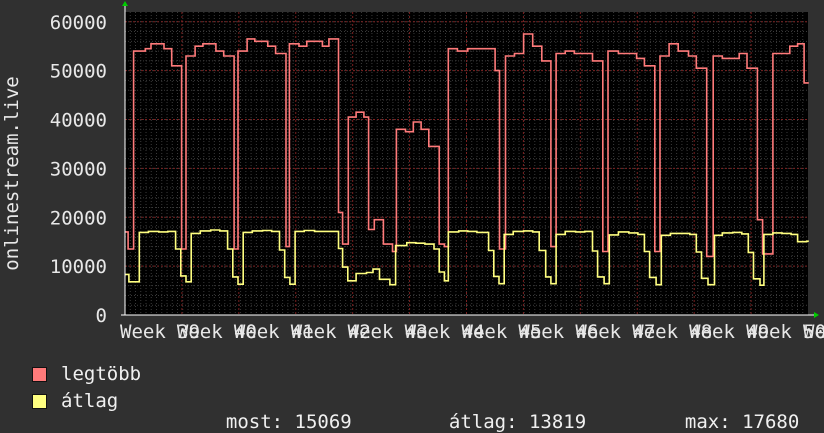 This screenshot has height=433, width=824. What do you see at coordinates (816, 315) in the screenshot?
I see `x-axis-arrow` at bounding box center [816, 315].